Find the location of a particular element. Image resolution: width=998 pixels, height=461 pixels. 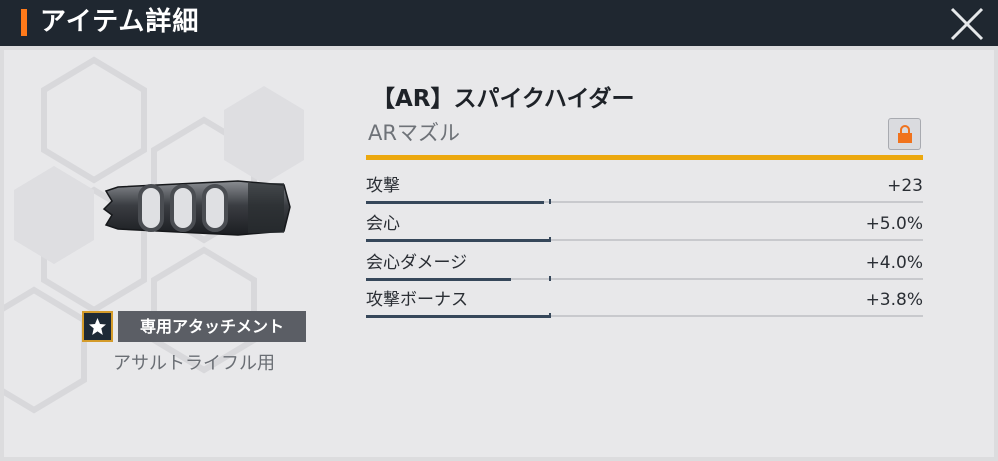

muzzle-attachment-image is located at coordinates (196, 208).